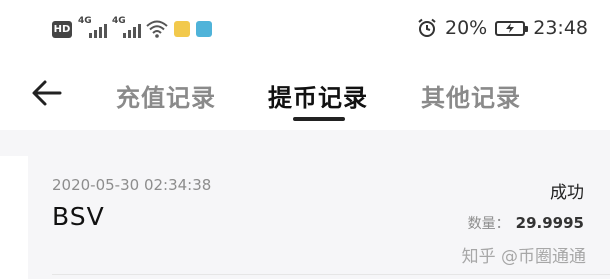 The height and width of the screenshot is (279, 610). I want to click on battery-percent: 20%, so click(466, 28).